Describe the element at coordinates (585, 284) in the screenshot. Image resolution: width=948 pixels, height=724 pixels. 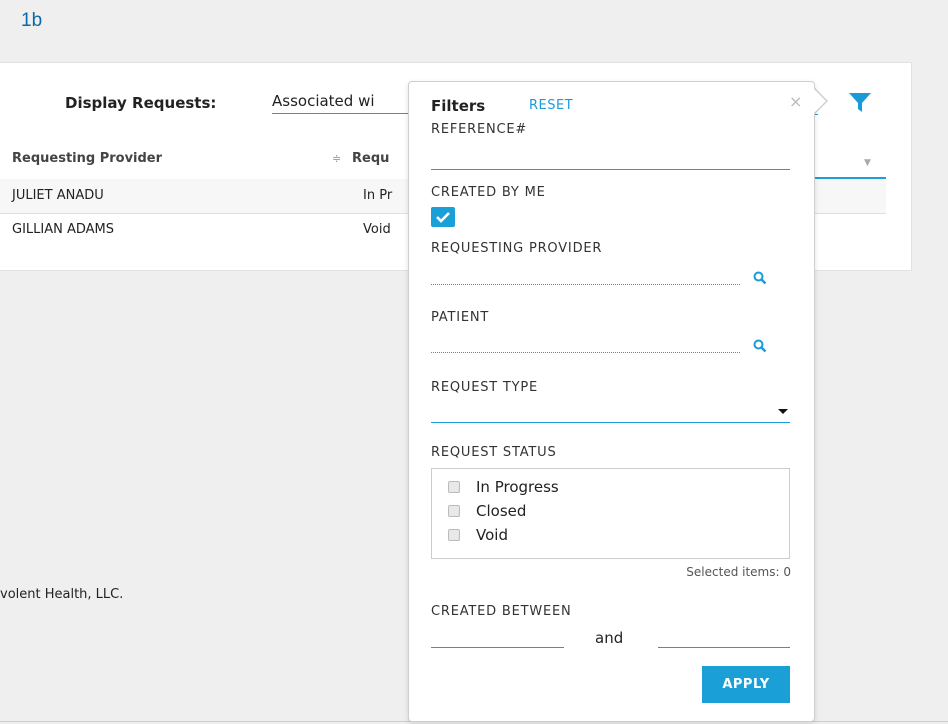
I see `requesting-provider-input` at that location.